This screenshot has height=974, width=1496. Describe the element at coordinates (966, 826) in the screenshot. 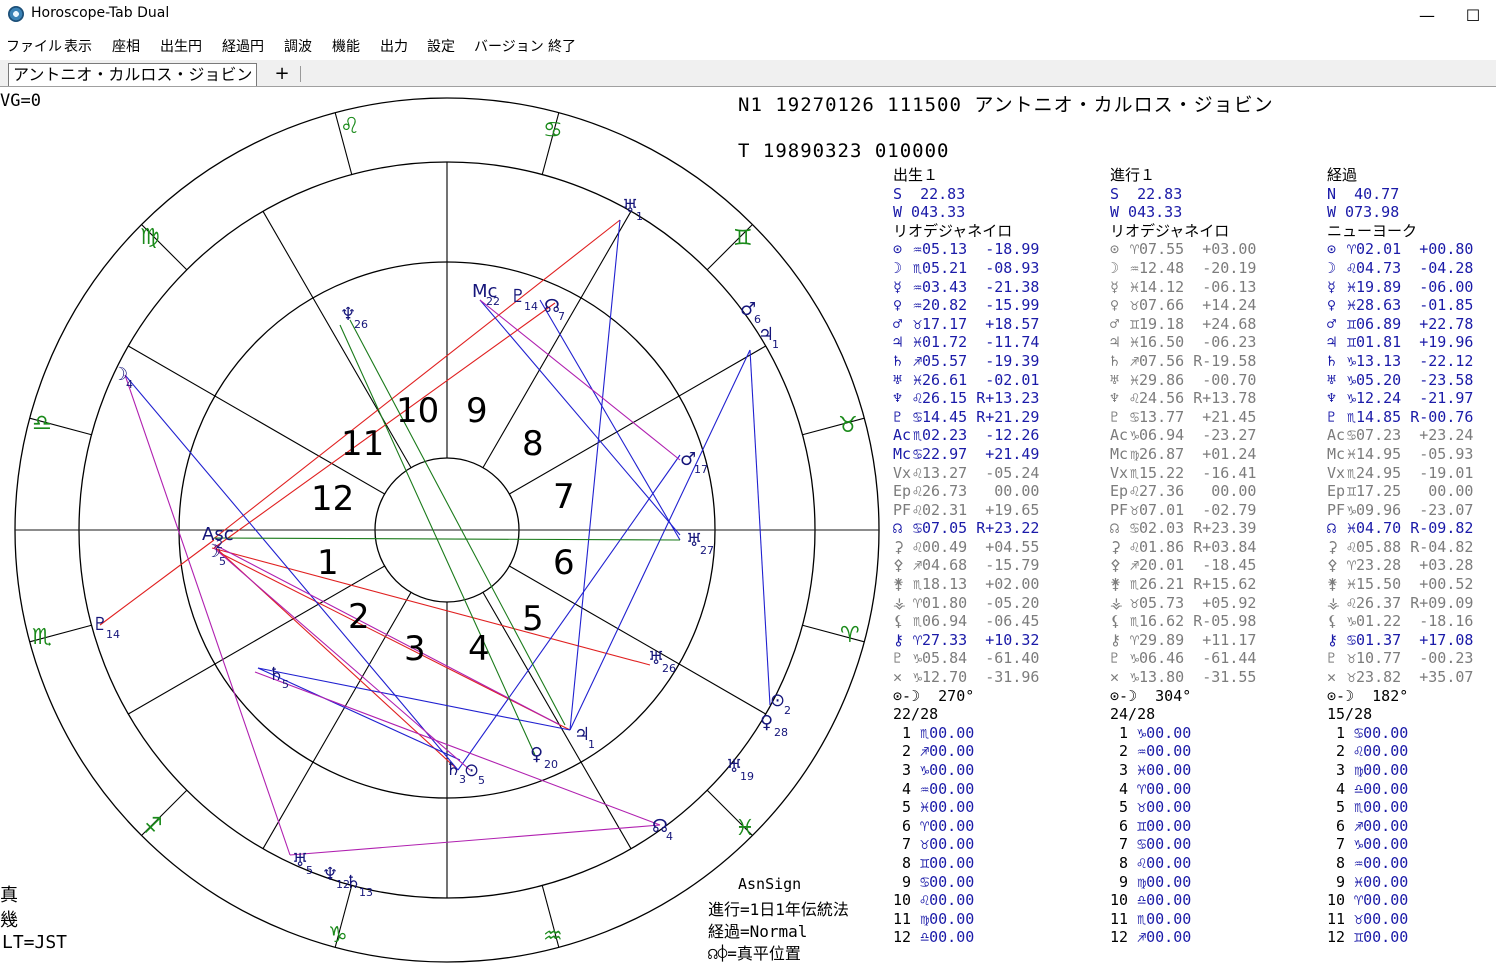

I see `house-cusp-row: 6 ♈00.00` at that location.